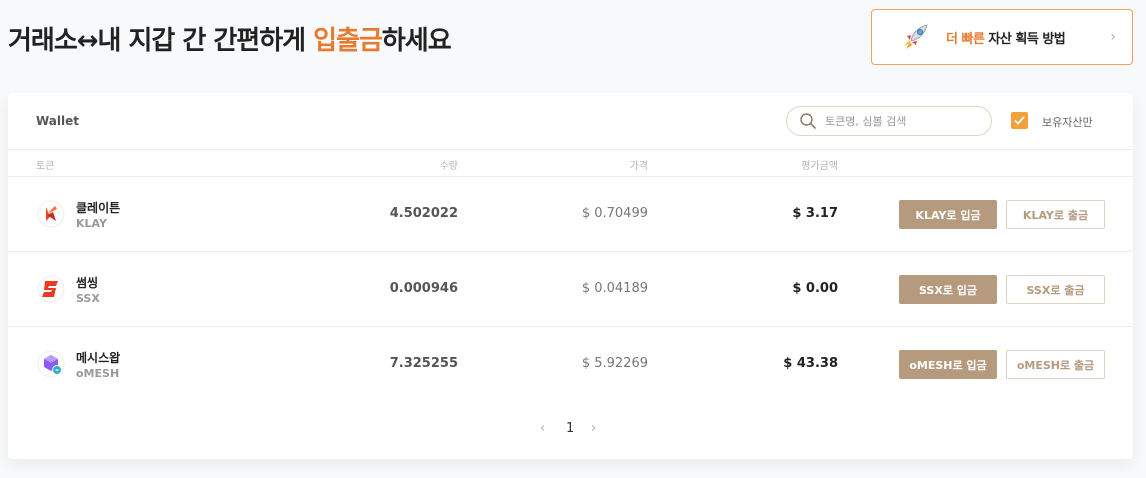 The width and height of the screenshot is (1146, 478). What do you see at coordinates (965, 39) in the screenshot?
I see `promo-highlight: 더 빠른` at bounding box center [965, 39].